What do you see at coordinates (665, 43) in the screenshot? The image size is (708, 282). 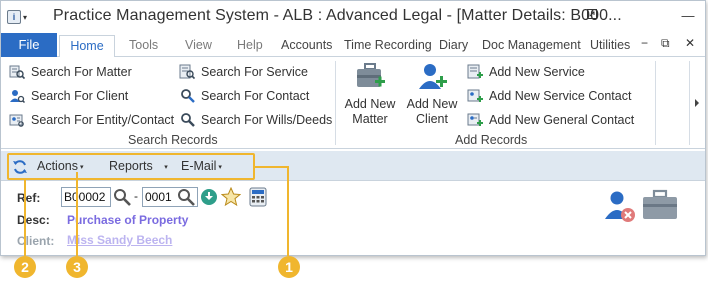 I see `ribbon-restore-button: ⧉` at bounding box center [665, 43].